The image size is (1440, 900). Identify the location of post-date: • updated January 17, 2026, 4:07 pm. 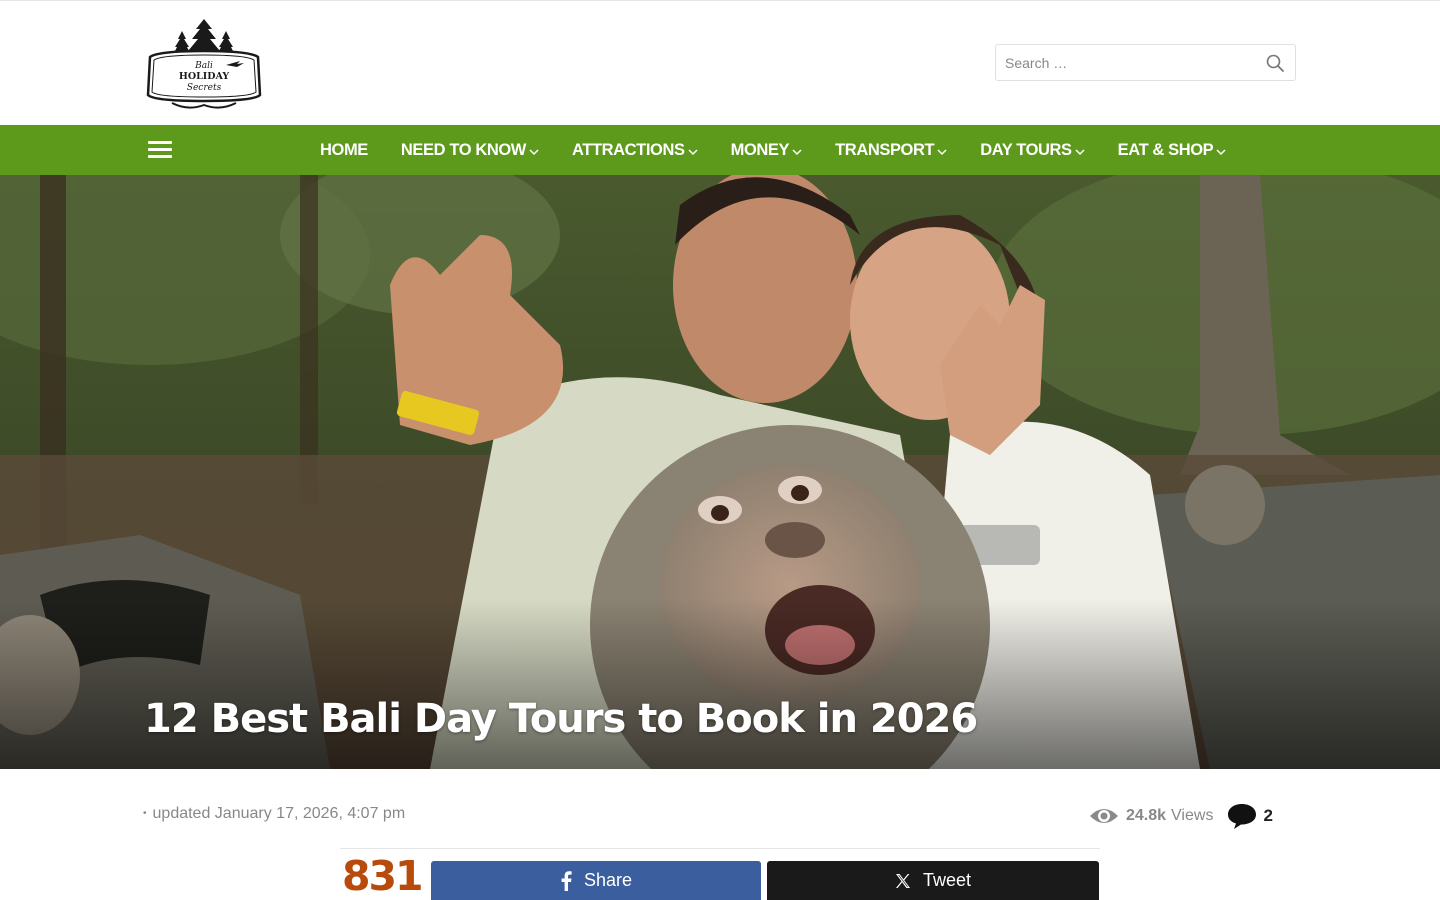
(274, 814).